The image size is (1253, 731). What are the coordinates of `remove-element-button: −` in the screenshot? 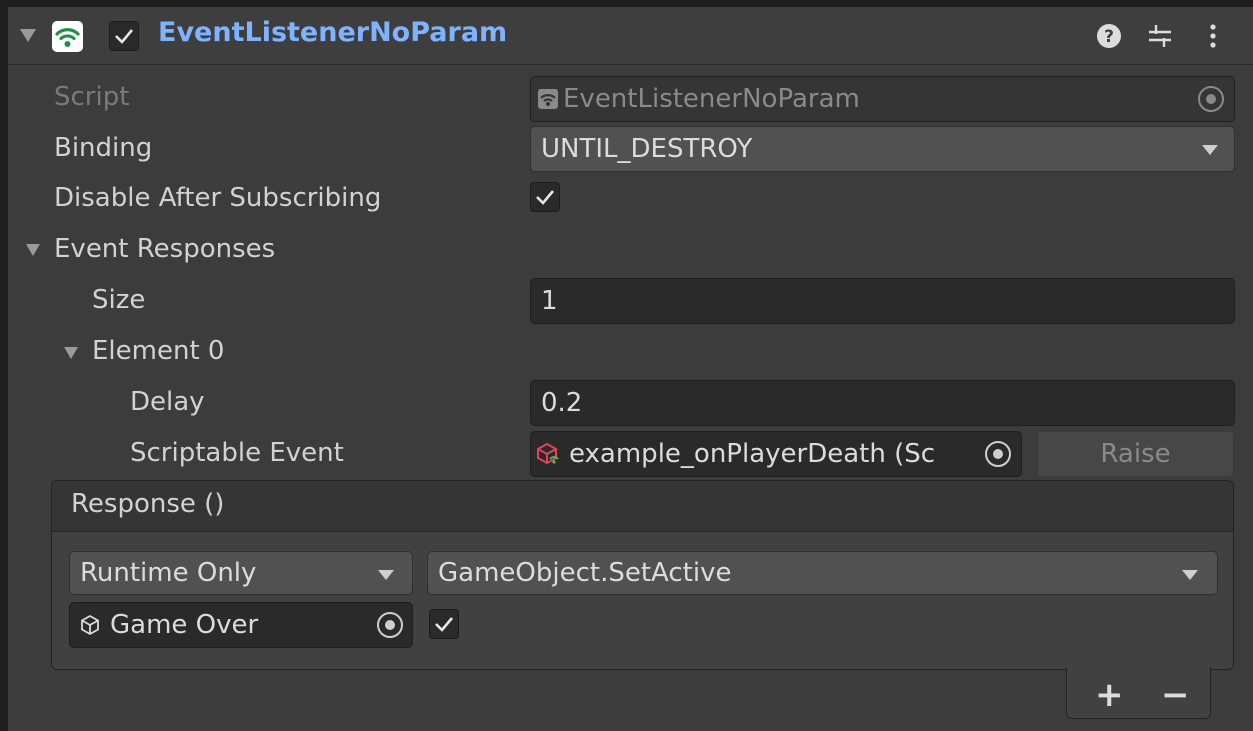 It's located at (1175, 695).